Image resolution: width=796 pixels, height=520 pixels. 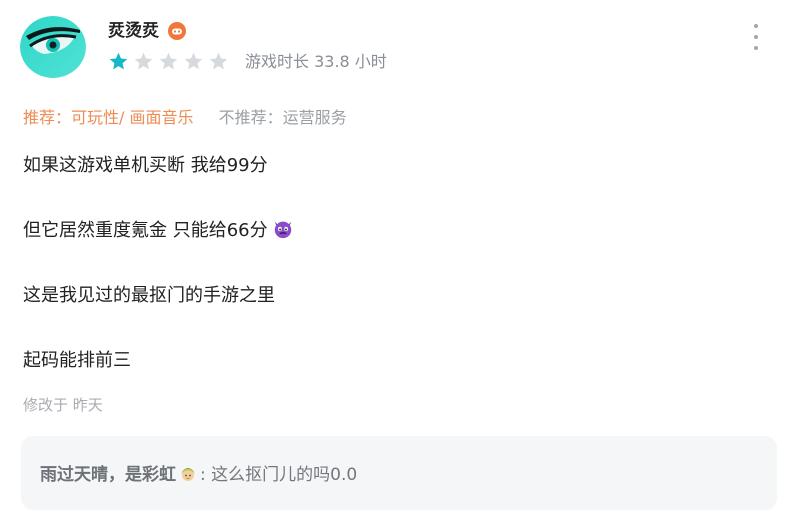 I want to click on user-avatar, so click(x=53, y=47).